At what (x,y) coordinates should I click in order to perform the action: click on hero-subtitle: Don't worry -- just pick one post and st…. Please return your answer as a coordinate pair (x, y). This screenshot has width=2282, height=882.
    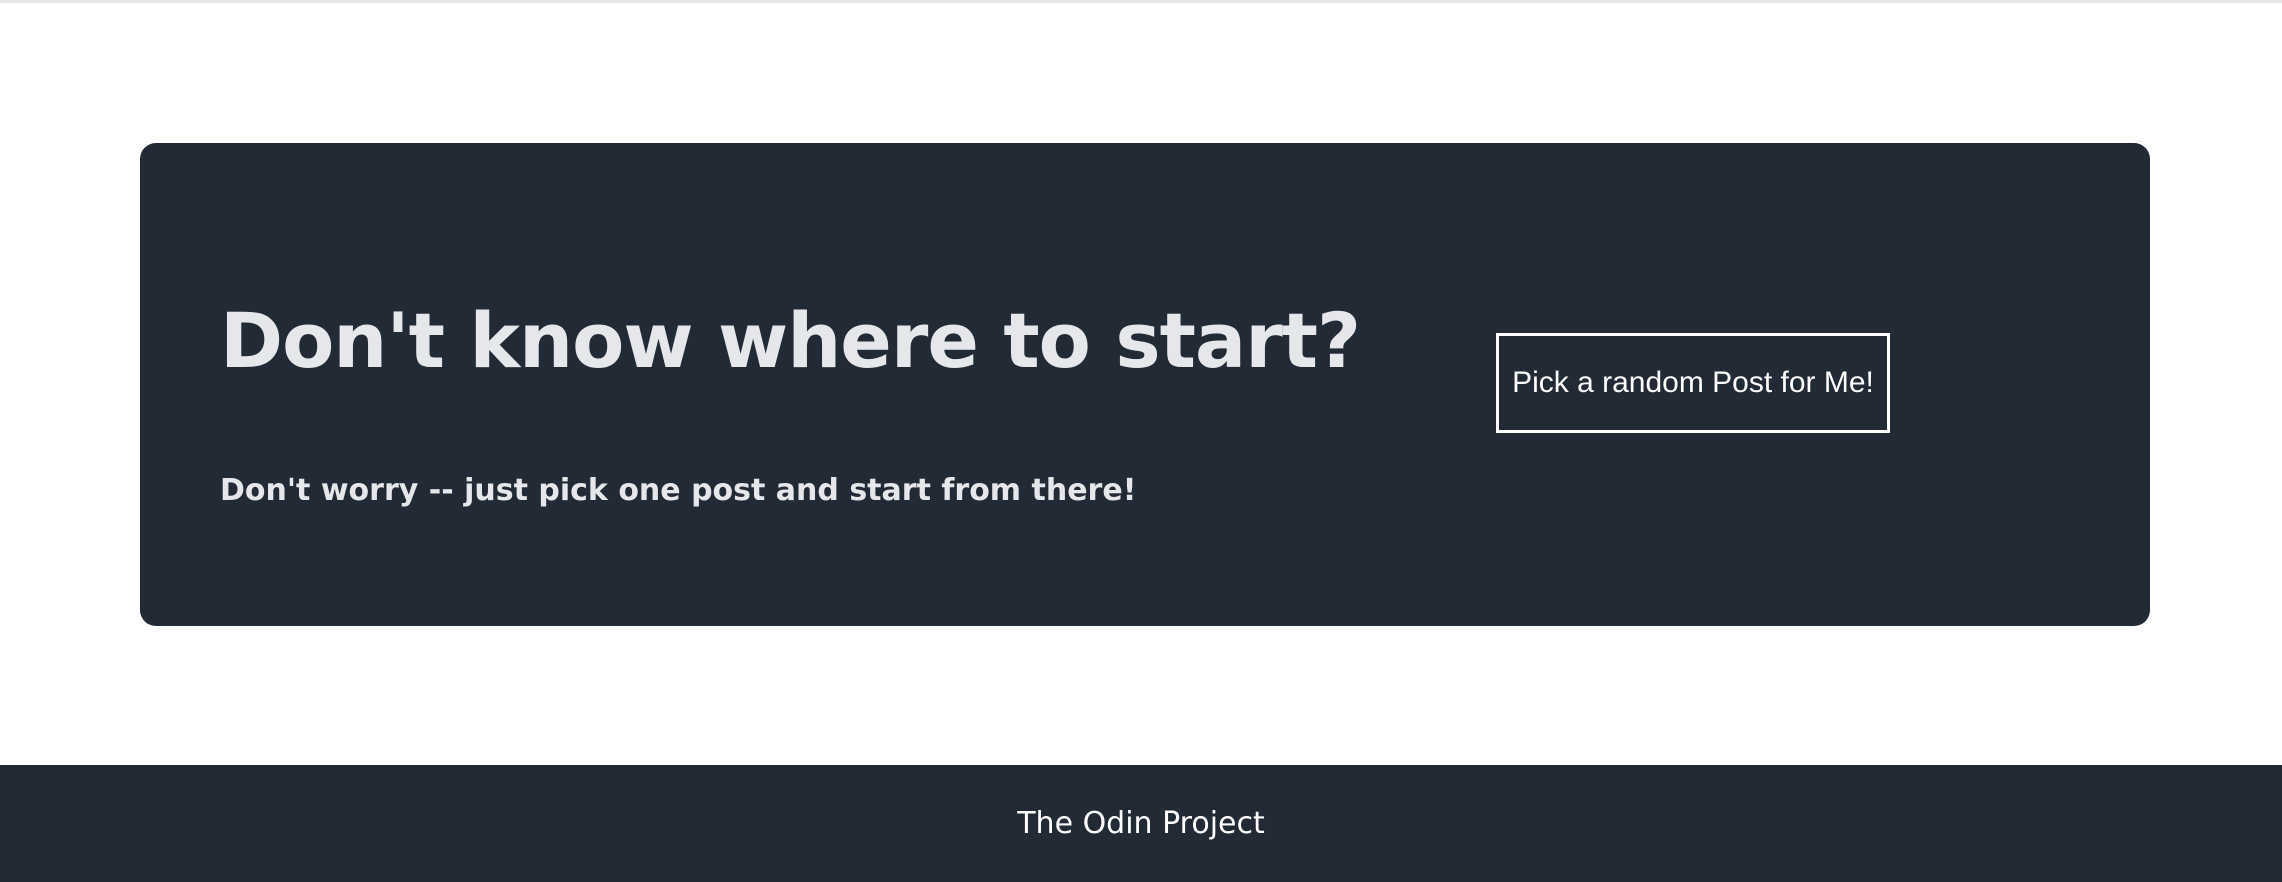
    Looking at the image, I should click on (678, 490).